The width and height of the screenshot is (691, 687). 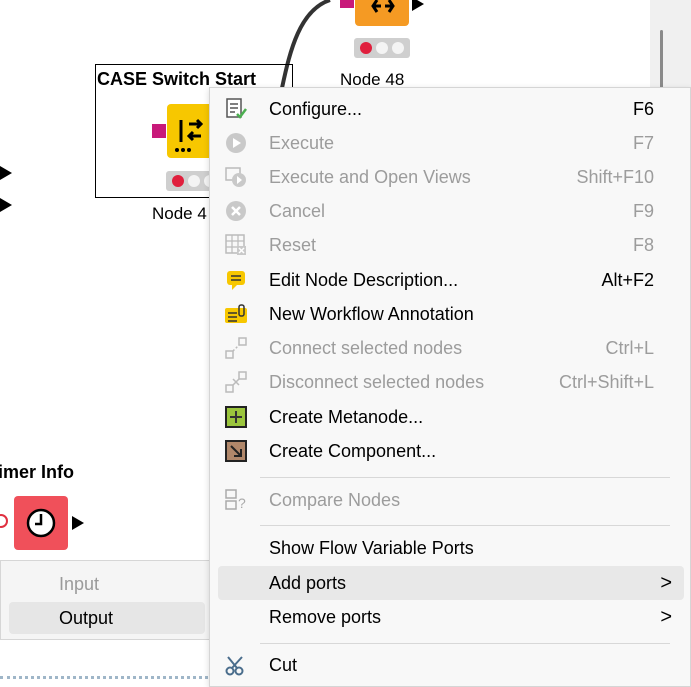 What do you see at coordinates (451, 245) in the screenshot?
I see `menu-item-reset: Reset F8` at bounding box center [451, 245].